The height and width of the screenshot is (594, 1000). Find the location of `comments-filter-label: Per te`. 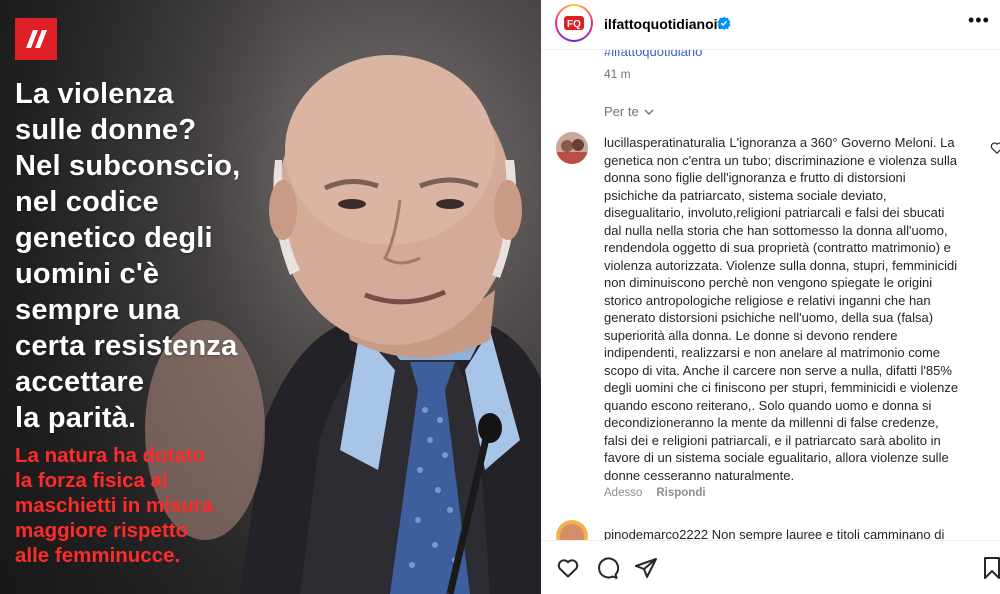

comments-filter-label: Per te is located at coordinates (621, 111).